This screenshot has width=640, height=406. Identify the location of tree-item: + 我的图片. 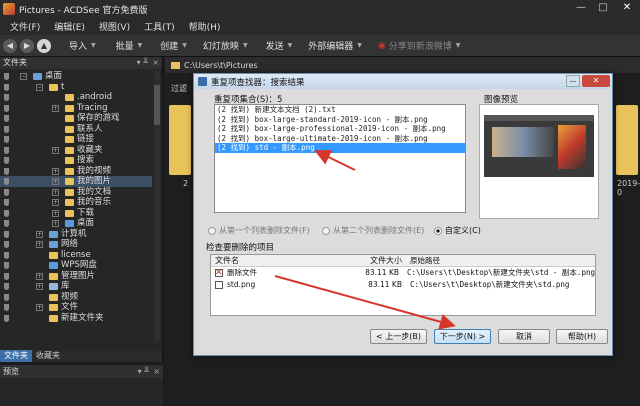
(76, 181).